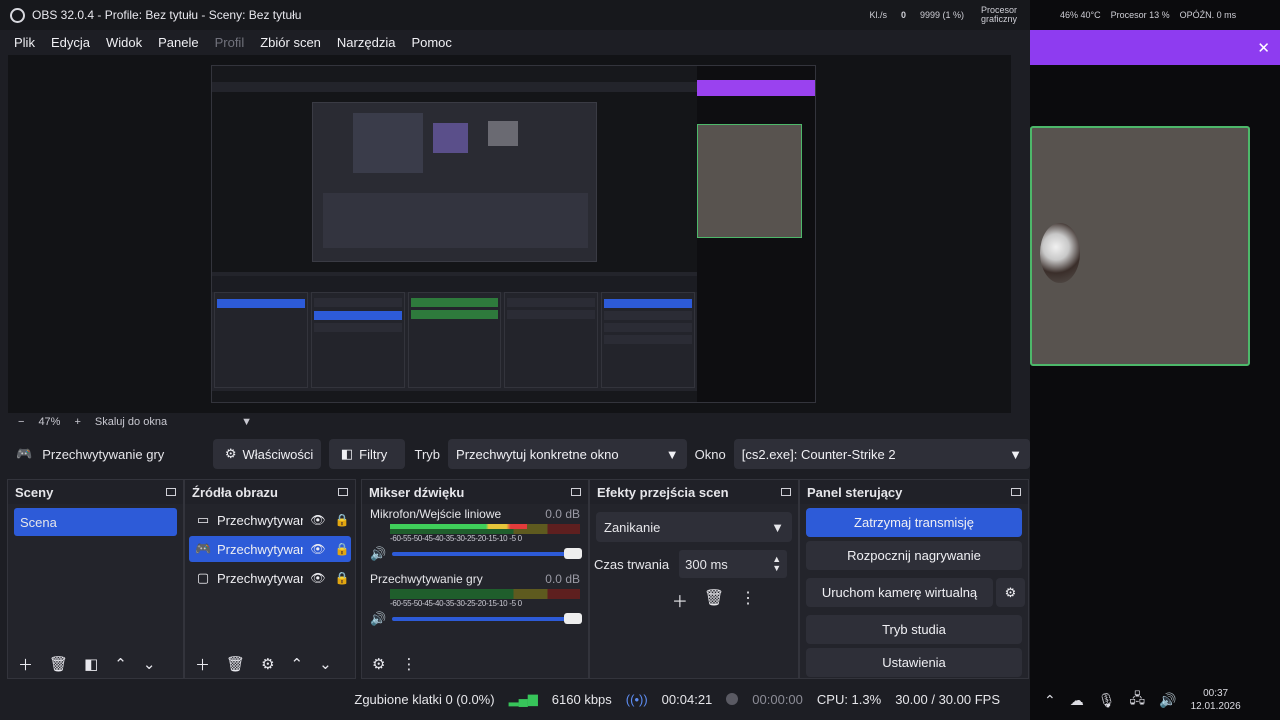 The height and width of the screenshot is (720, 1280). What do you see at coordinates (903, 15) in the screenshot?
I see `net-stat-value: 0` at bounding box center [903, 15].